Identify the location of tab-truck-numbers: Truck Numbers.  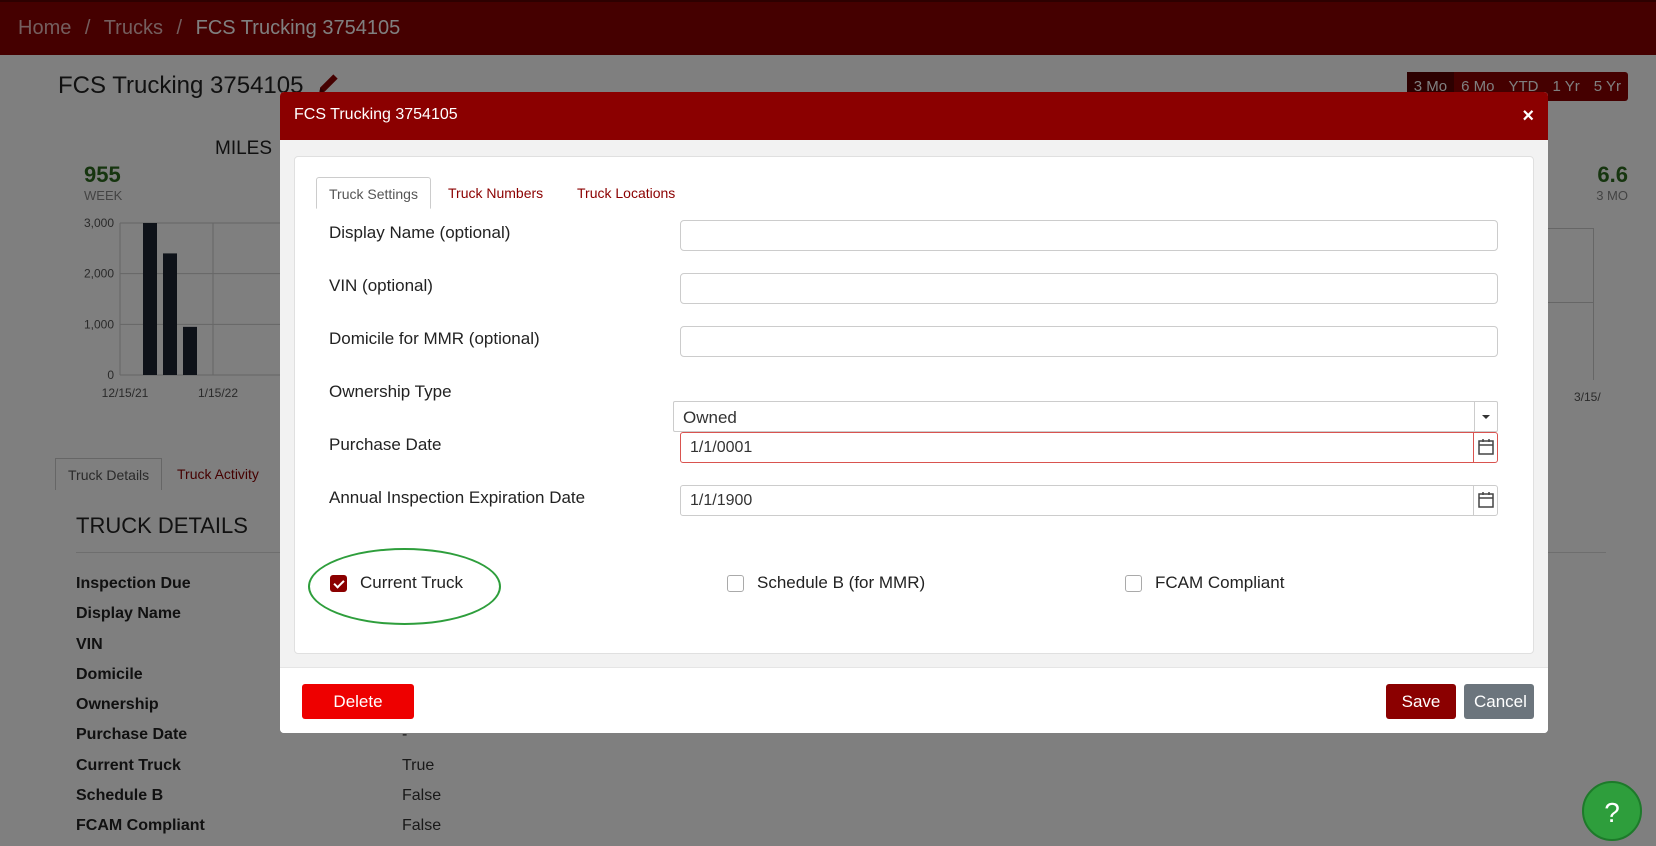
(495, 193).